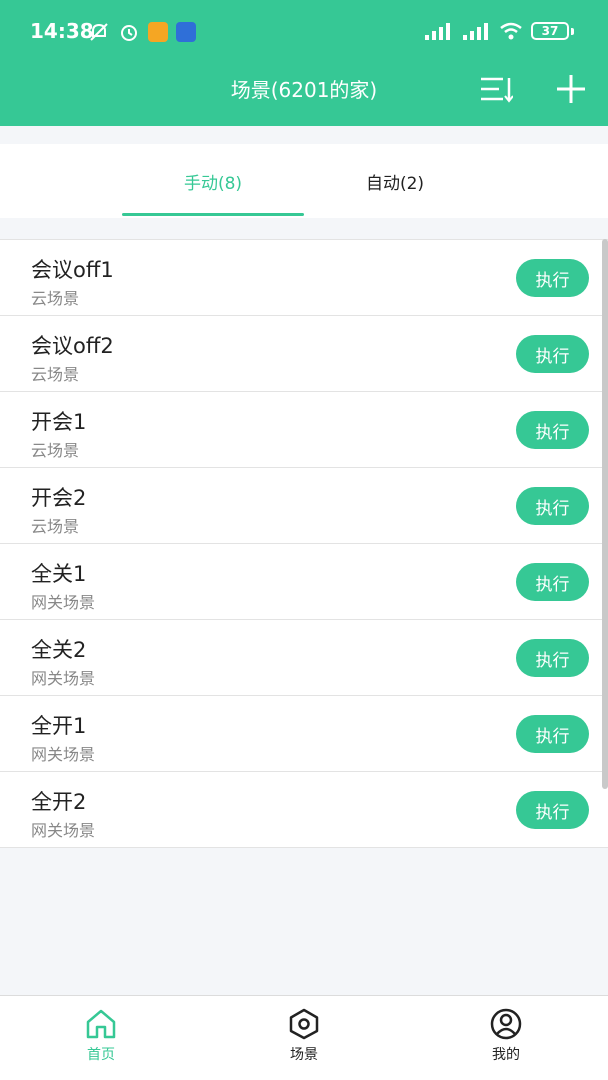 This screenshot has height=1080, width=608. What do you see at coordinates (304, 582) in the screenshot?
I see `scene-row: 全关1 网关场景 执行` at bounding box center [304, 582].